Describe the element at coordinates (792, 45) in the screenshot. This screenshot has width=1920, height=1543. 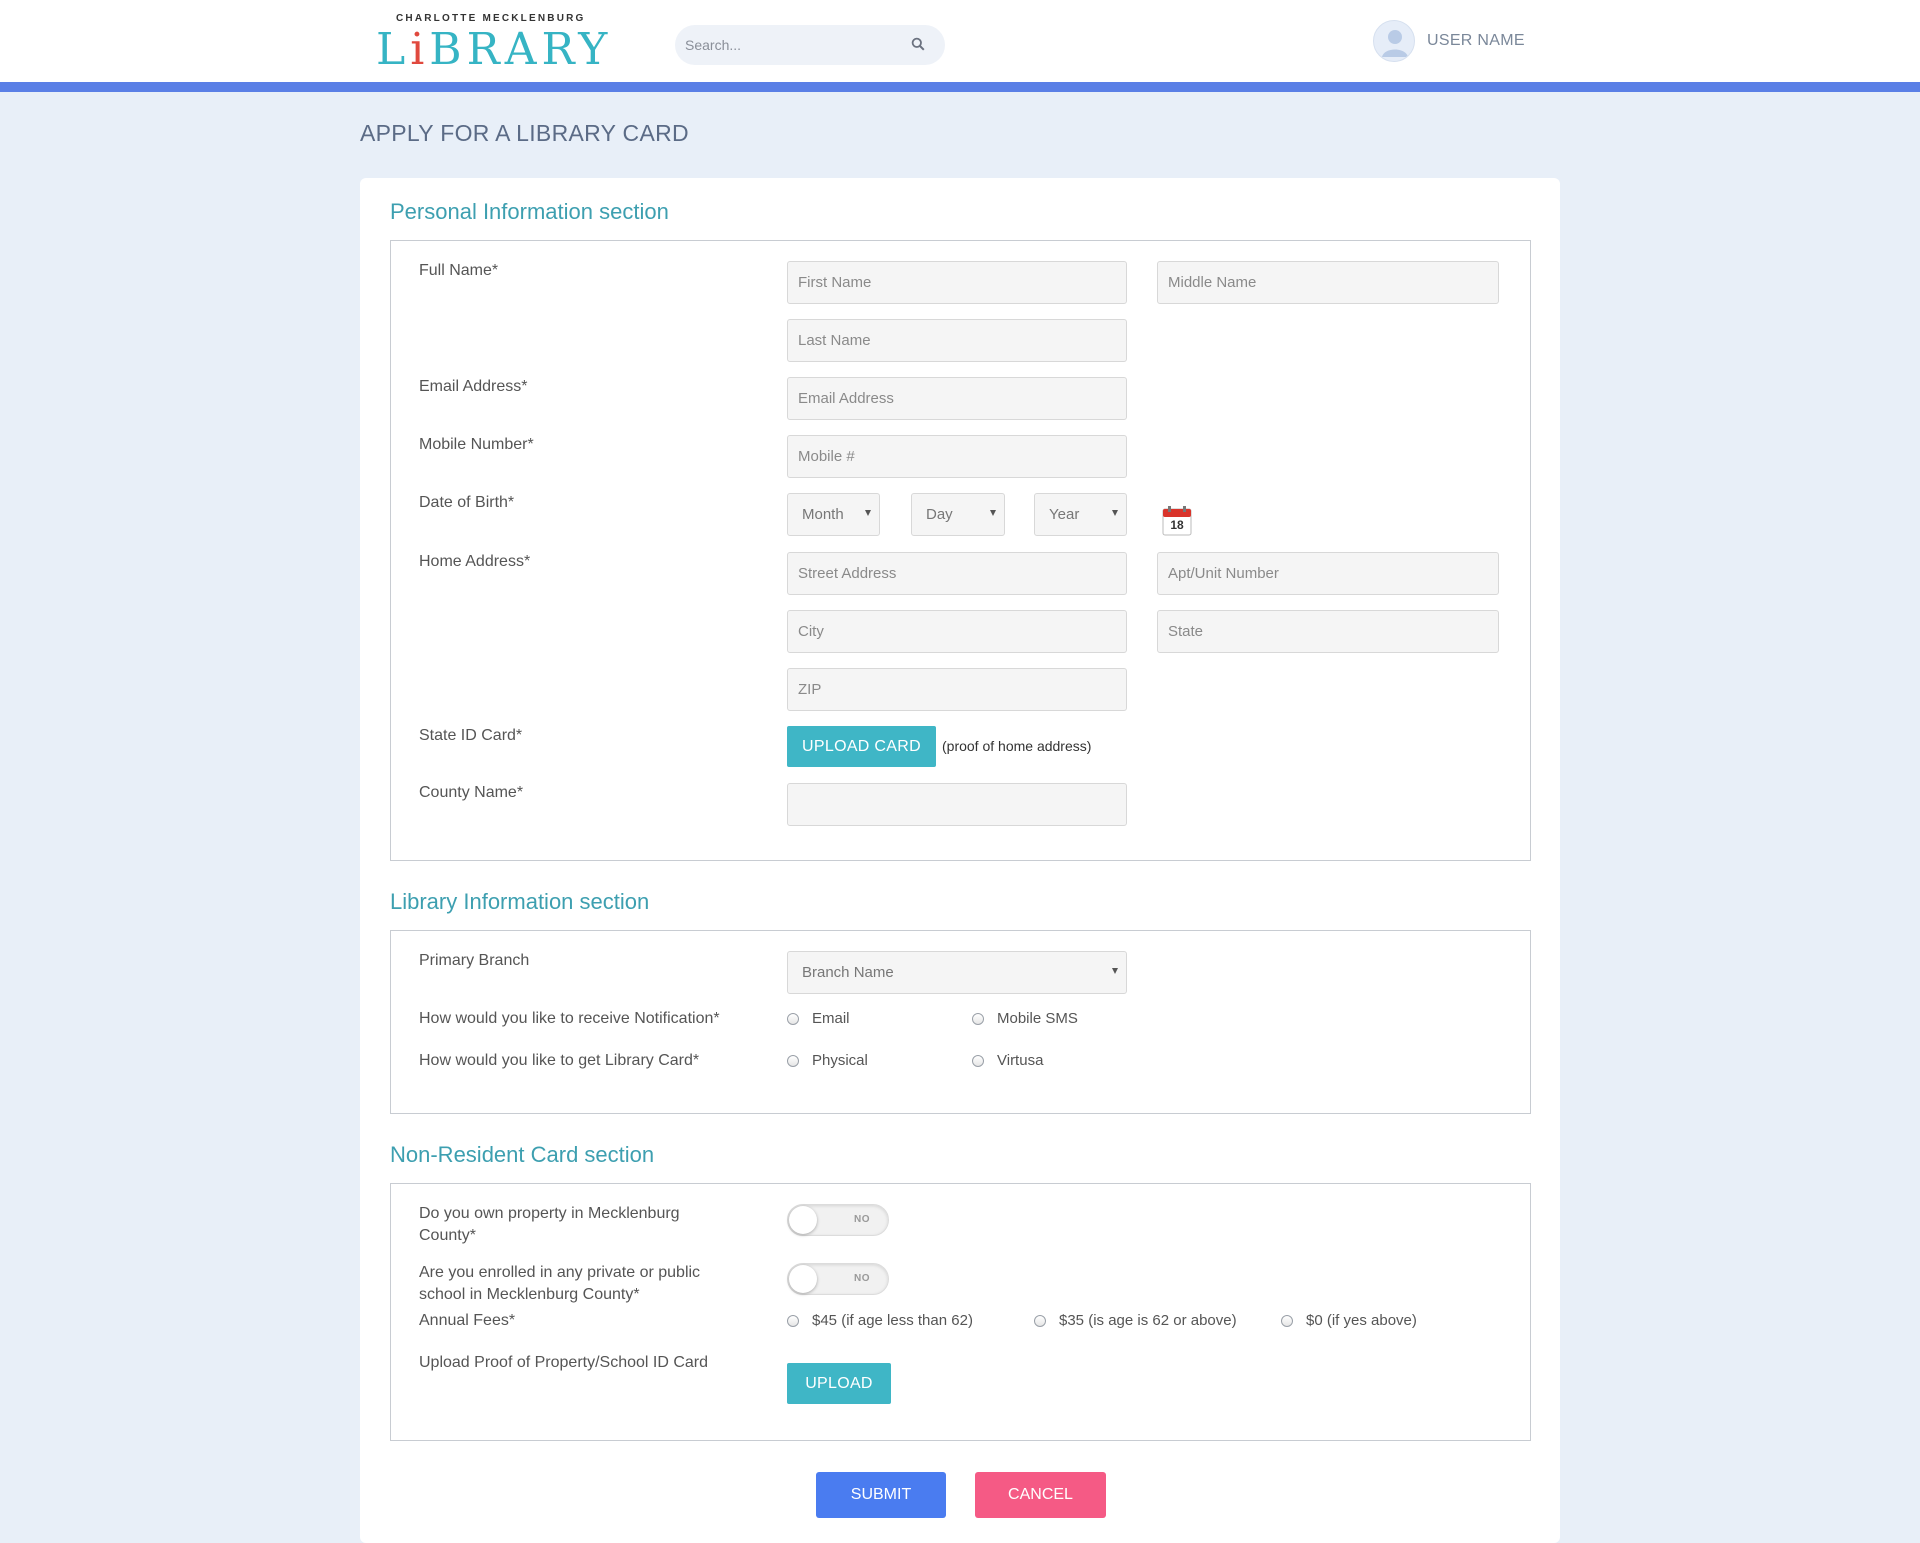
I see `search-input` at that location.